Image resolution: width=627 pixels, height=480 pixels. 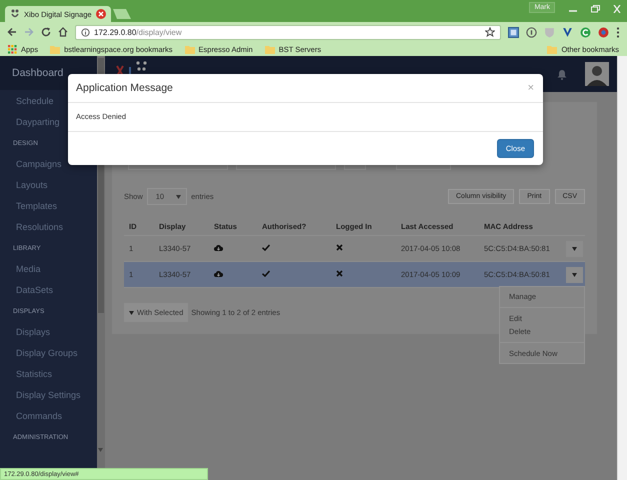 What do you see at coordinates (288, 32) in the screenshot?
I see `address-bar: 172.29.0.80/display/view` at bounding box center [288, 32].